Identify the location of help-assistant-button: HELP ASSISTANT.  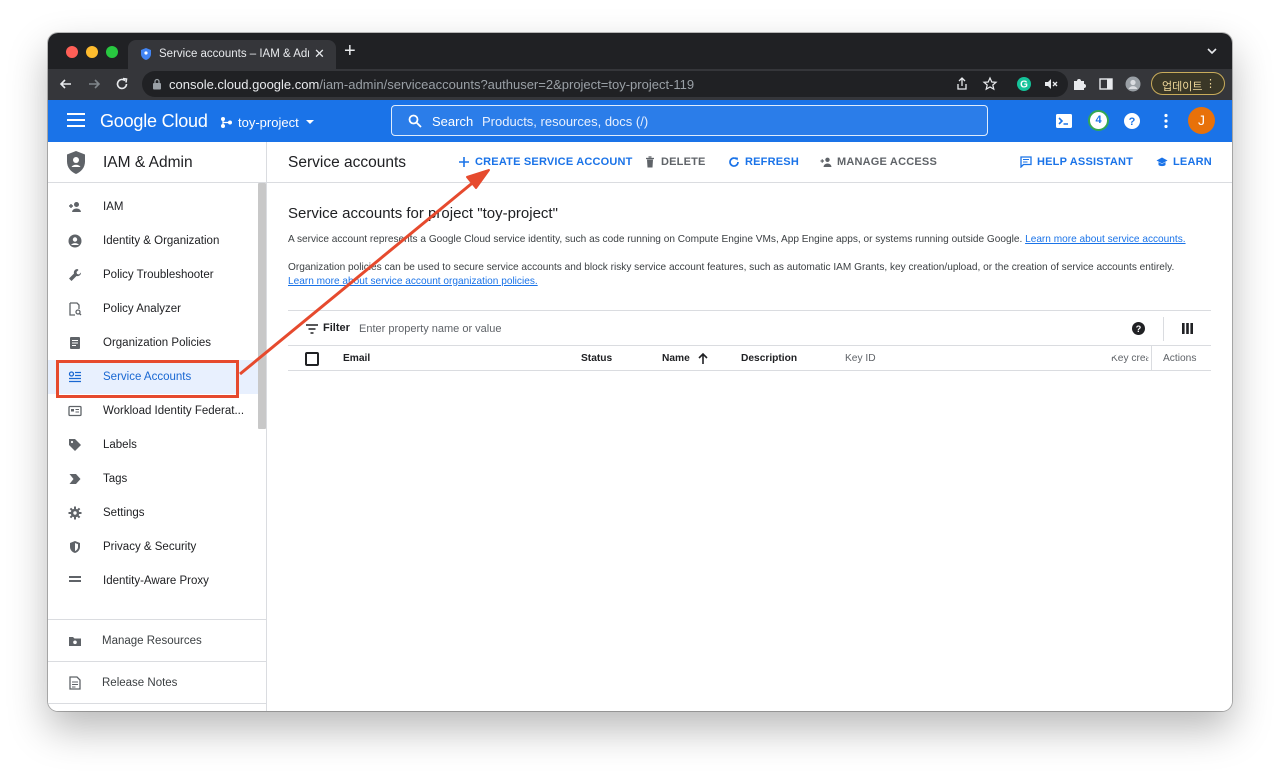
(1076, 162).